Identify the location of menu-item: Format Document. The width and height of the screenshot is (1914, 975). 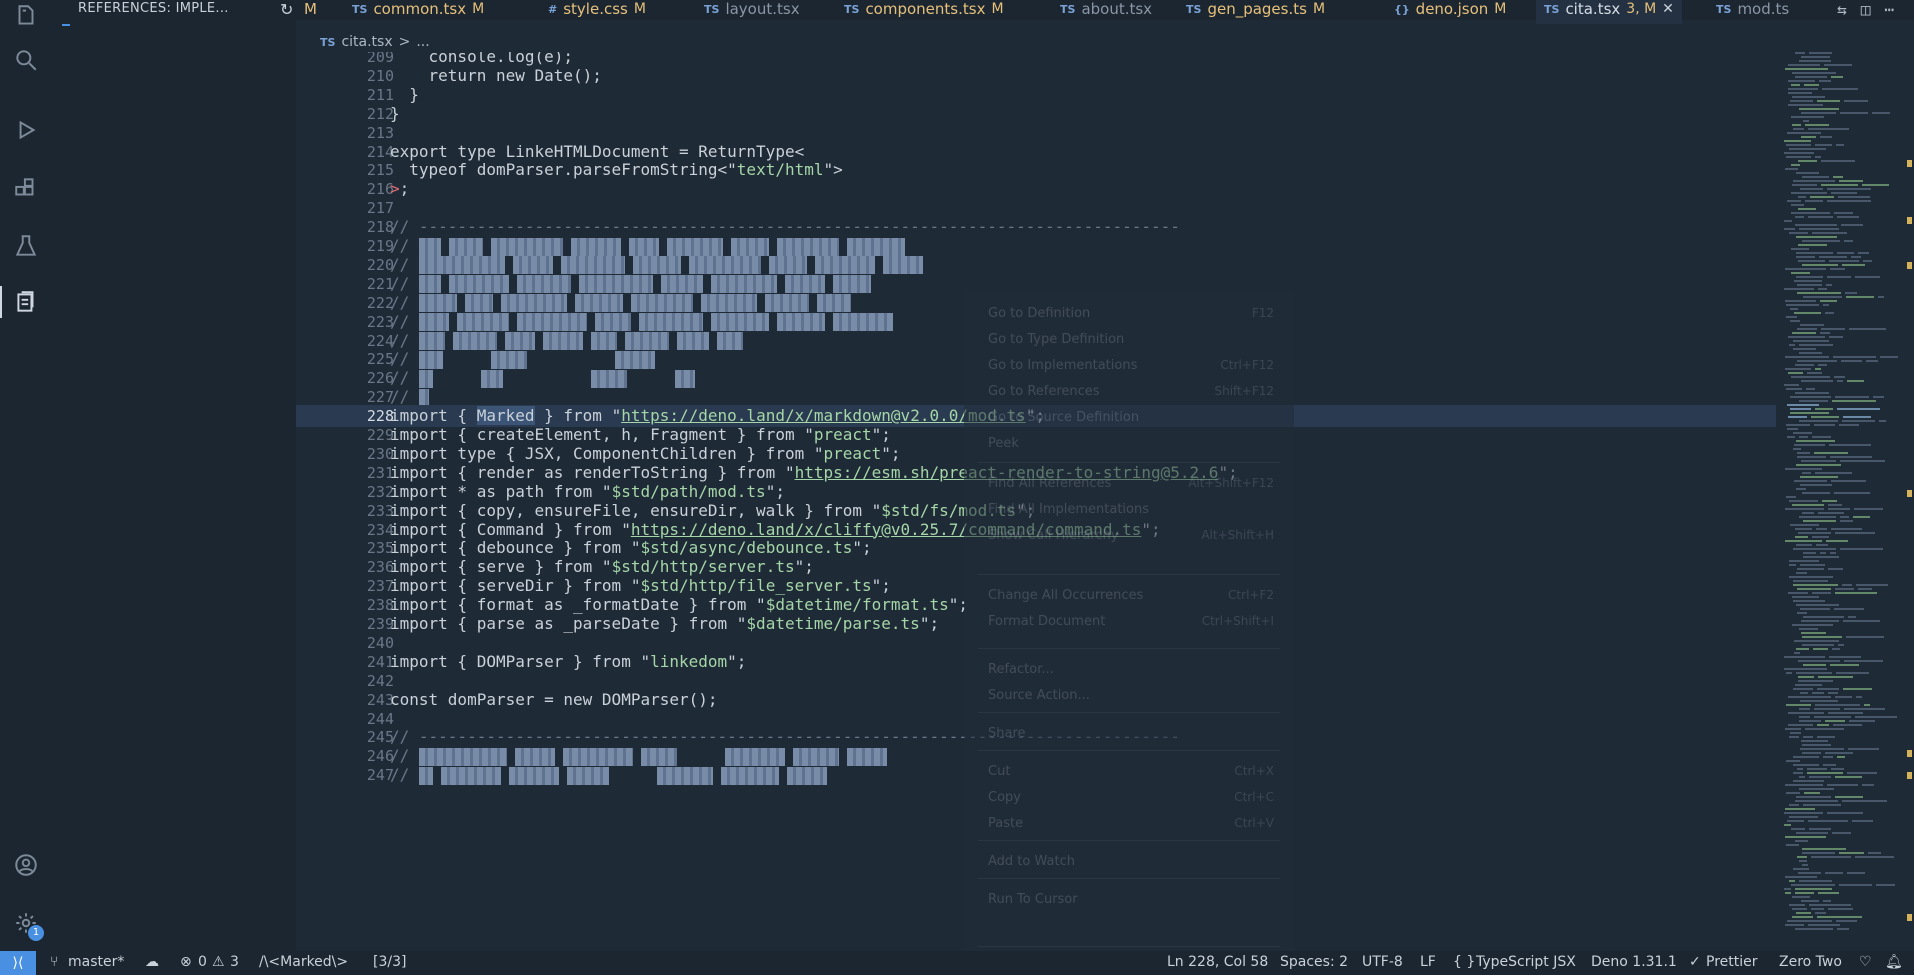
(1046, 621).